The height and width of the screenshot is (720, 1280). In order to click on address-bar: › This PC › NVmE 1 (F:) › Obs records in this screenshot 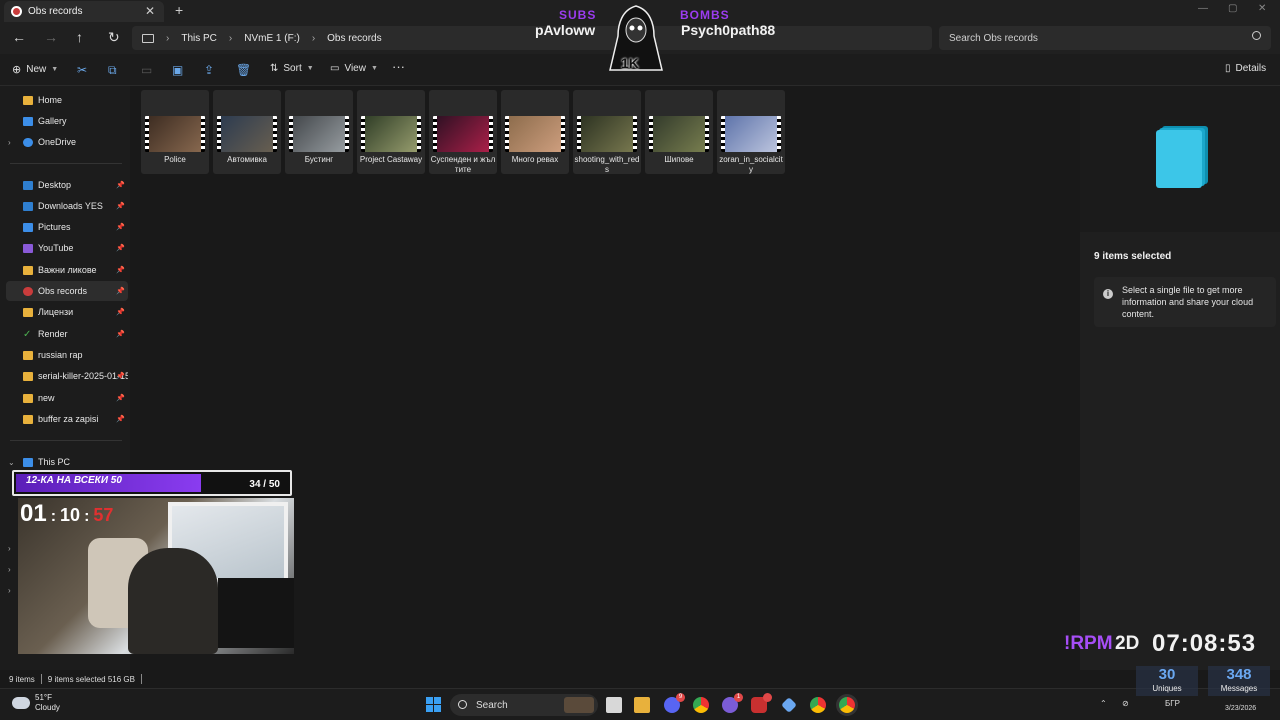, I will do `click(532, 38)`.